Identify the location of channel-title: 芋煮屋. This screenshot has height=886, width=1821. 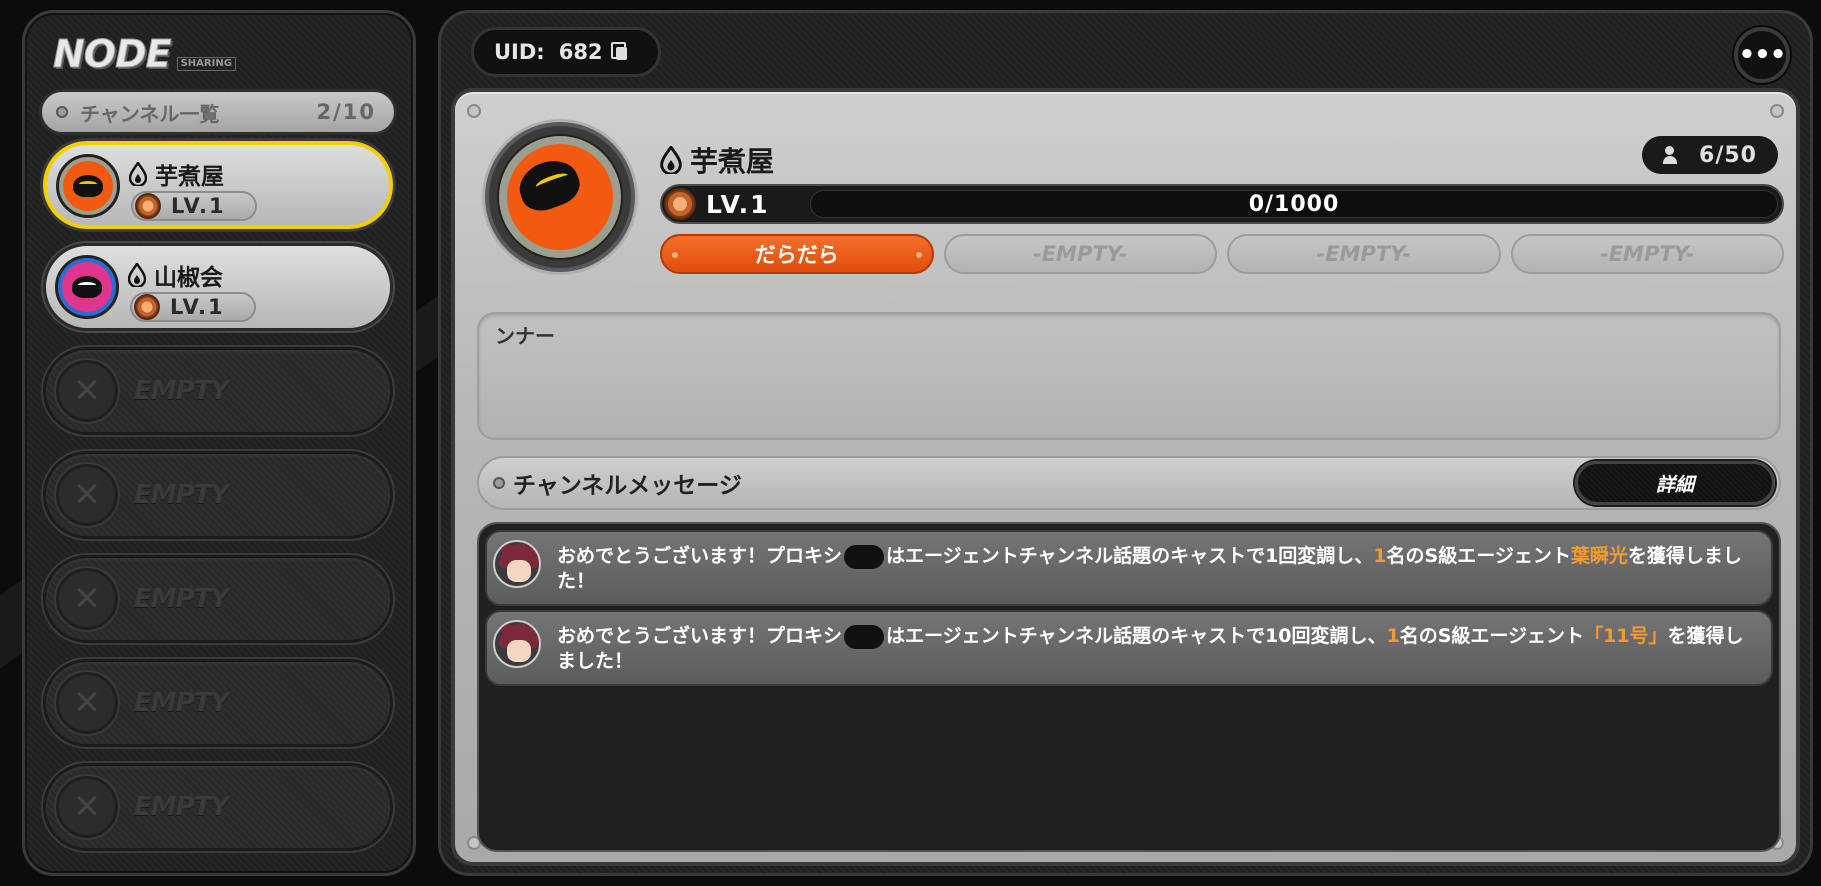
(717, 160).